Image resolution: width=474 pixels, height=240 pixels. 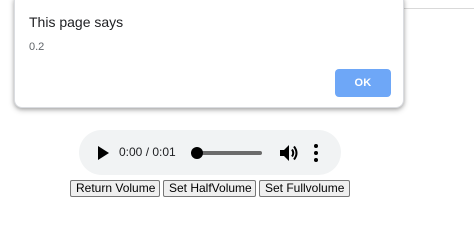 I want to click on ok-button: OK, so click(x=363, y=83).